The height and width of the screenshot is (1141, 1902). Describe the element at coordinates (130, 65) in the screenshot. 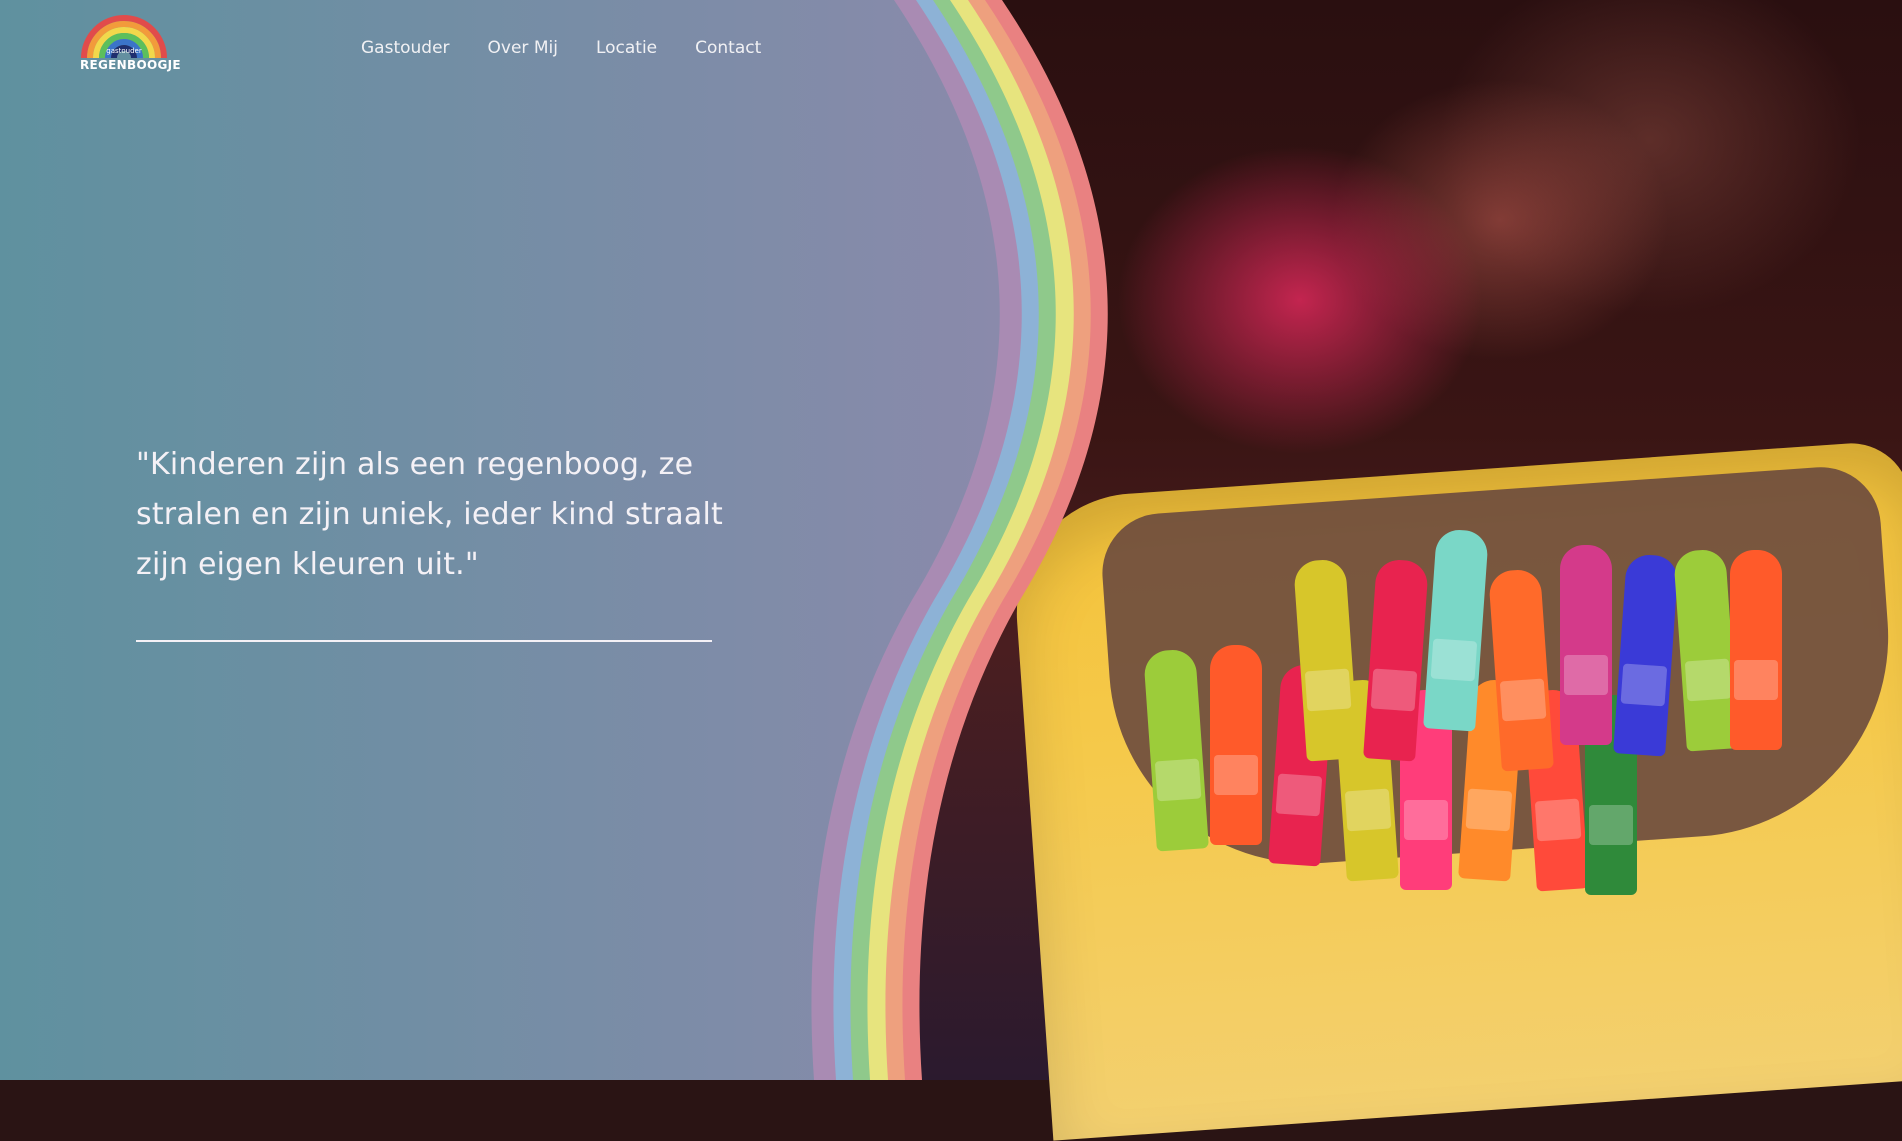

I see `logo-name: REGENBOOGJE` at that location.